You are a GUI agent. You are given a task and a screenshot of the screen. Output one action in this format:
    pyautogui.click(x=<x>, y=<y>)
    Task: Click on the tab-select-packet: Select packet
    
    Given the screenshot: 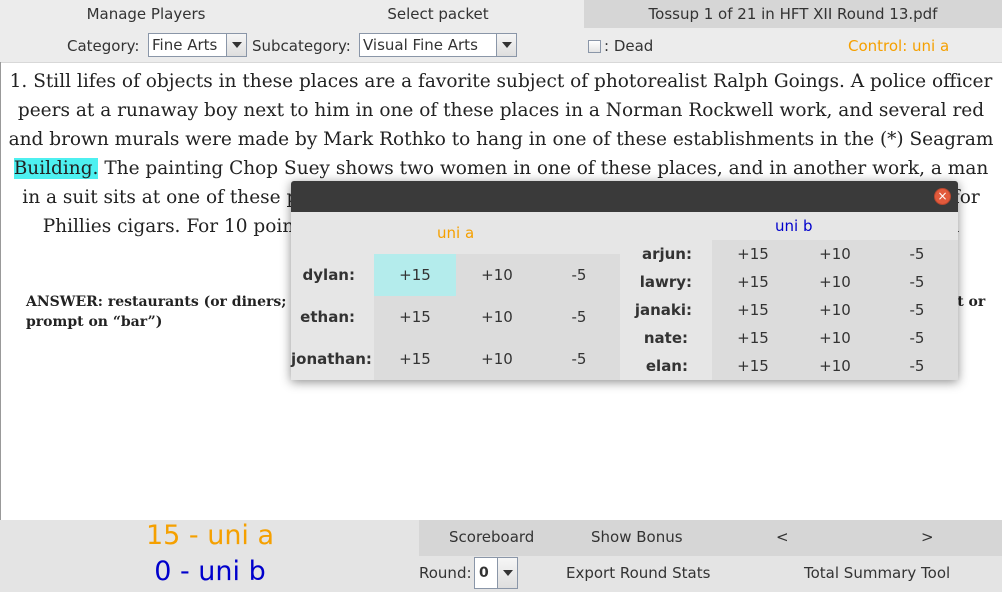 What is the action you would take?
    pyautogui.click(x=438, y=14)
    